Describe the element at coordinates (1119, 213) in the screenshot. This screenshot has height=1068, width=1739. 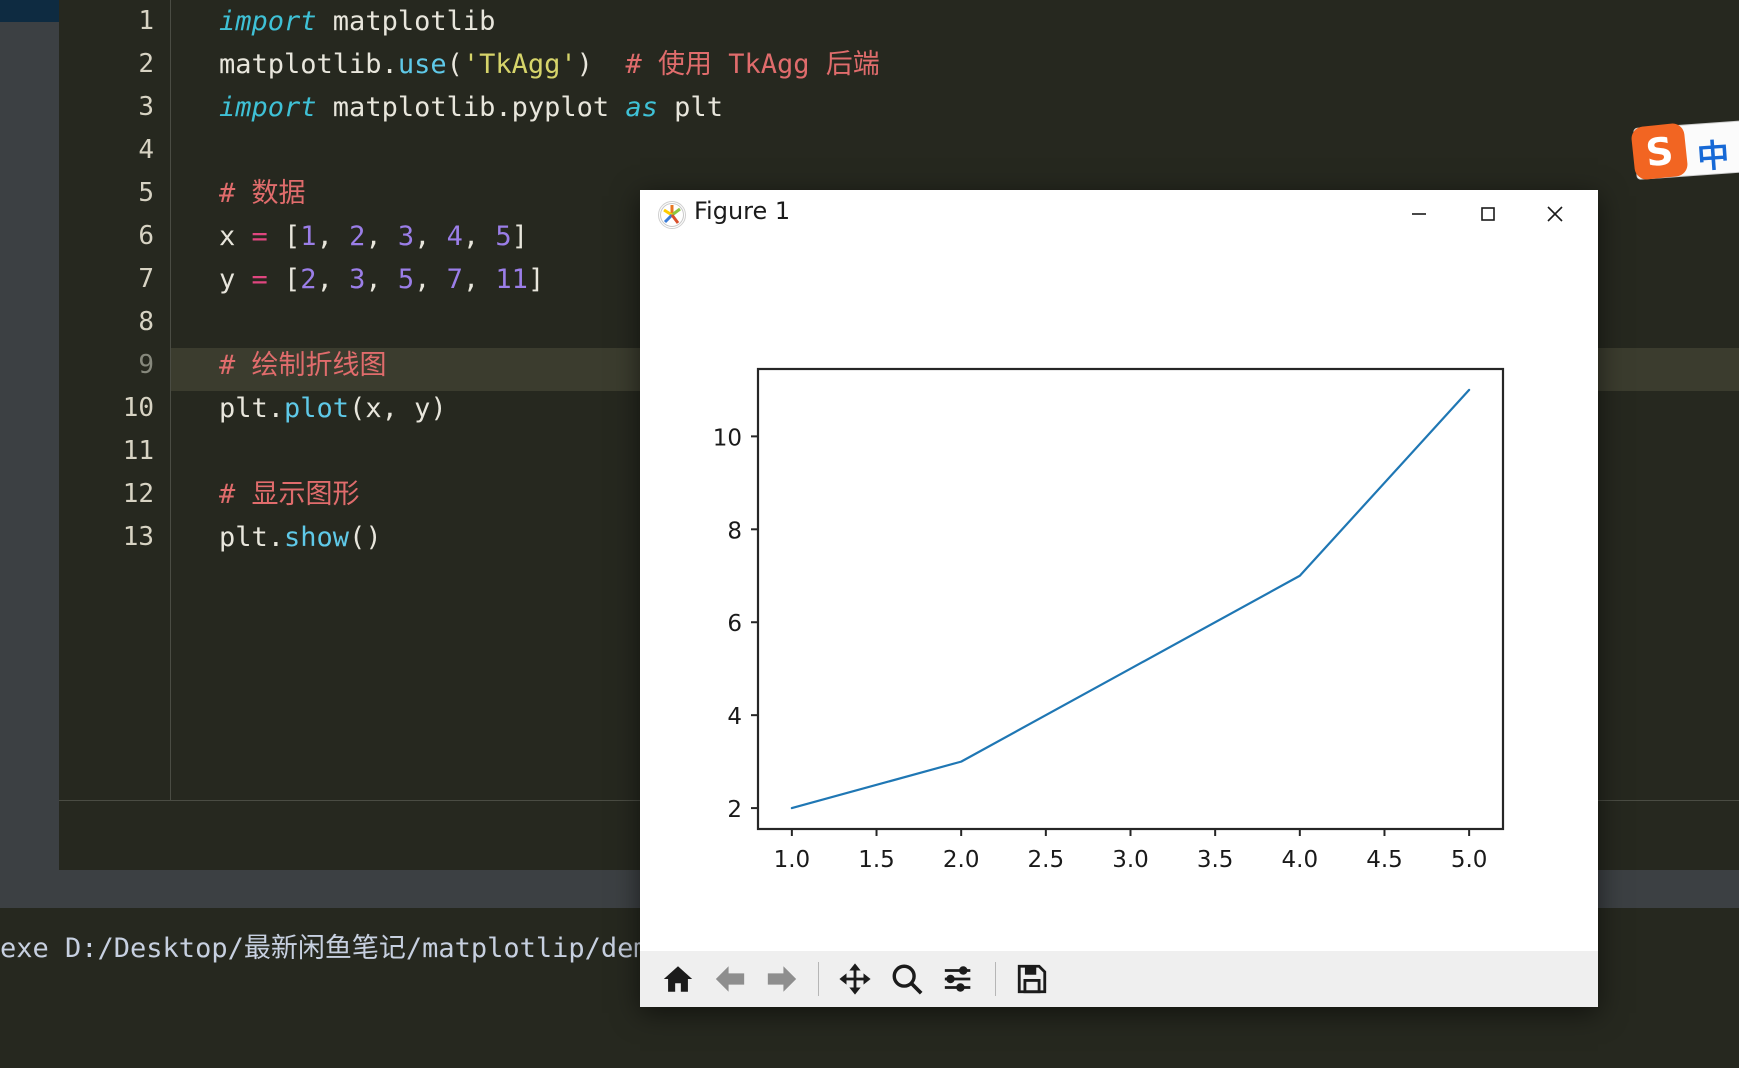
I see `figure-titlebar: Figure 1` at that location.